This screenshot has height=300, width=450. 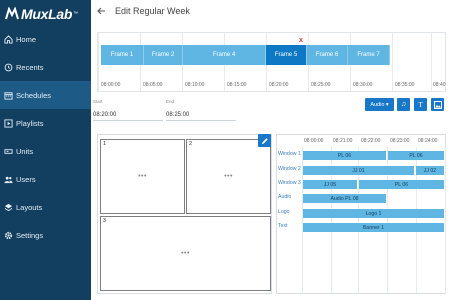 What do you see at coordinates (374, 227) in the screenshot?
I see `schedule-item: Banner 1` at bounding box center [374, 227].